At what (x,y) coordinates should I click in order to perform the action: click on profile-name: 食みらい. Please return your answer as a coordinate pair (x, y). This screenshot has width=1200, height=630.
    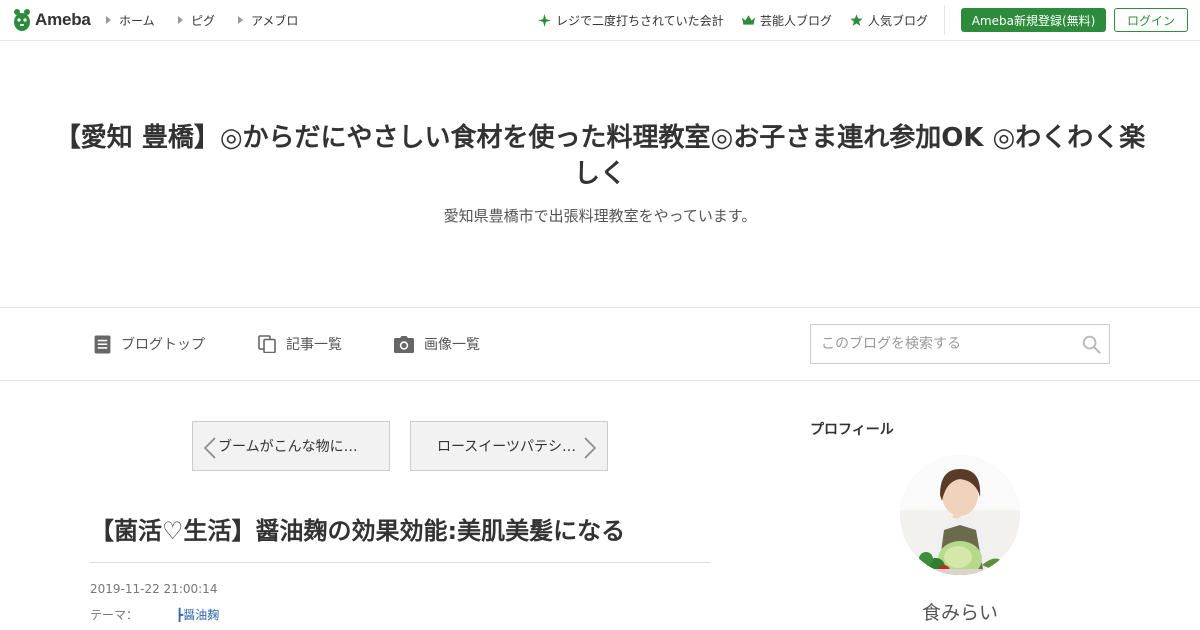
    Looking at the image, I should click on (960, 611).